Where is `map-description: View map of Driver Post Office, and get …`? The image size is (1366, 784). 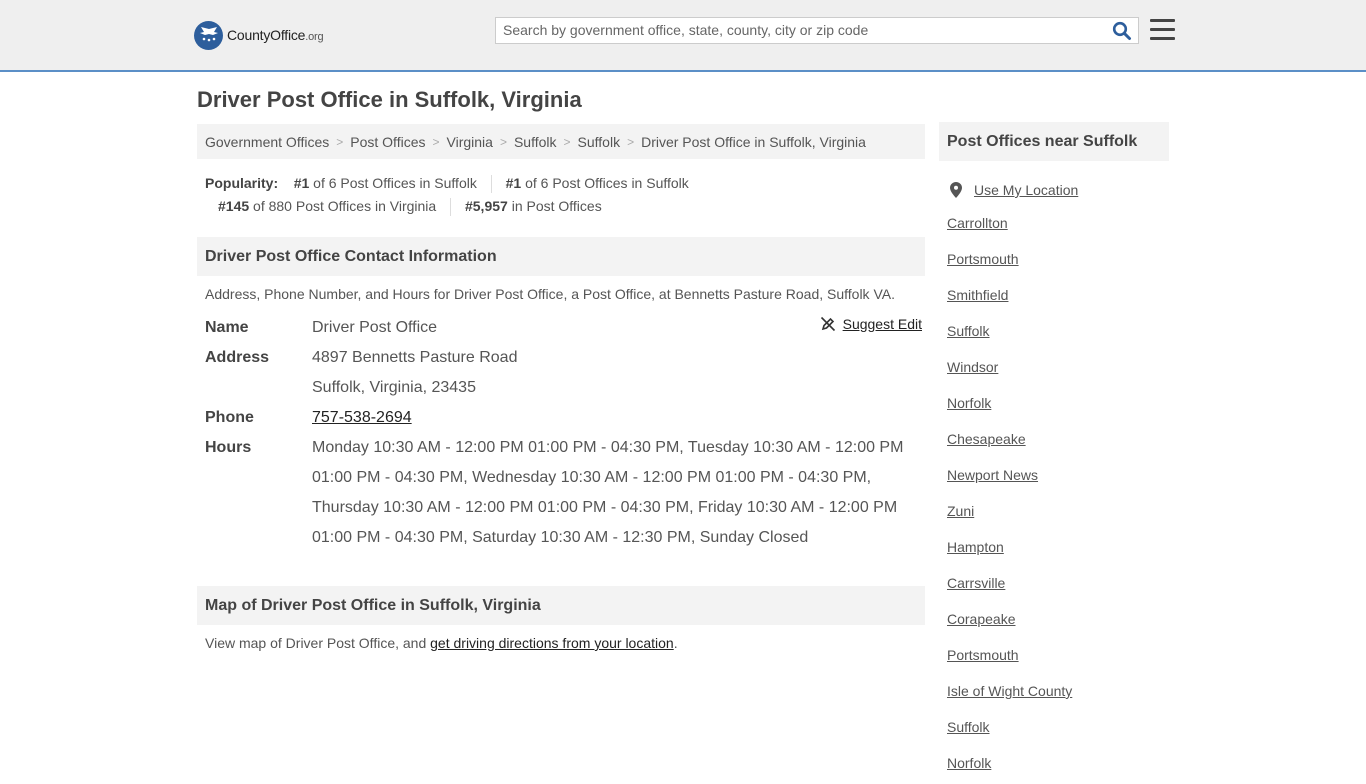 map-description: View map of Driver Post Office, and get … is located at coordinates (441, 643).